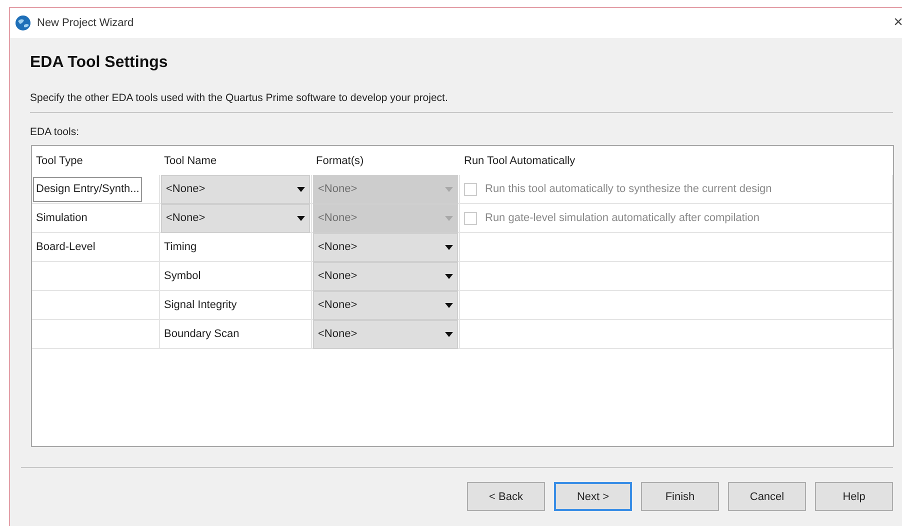 The image size is (902, 526). What do you see at coordinates (506, 496) in the screenshot?
I see `dialog-button: < Back` at bounding box center [506, 496].